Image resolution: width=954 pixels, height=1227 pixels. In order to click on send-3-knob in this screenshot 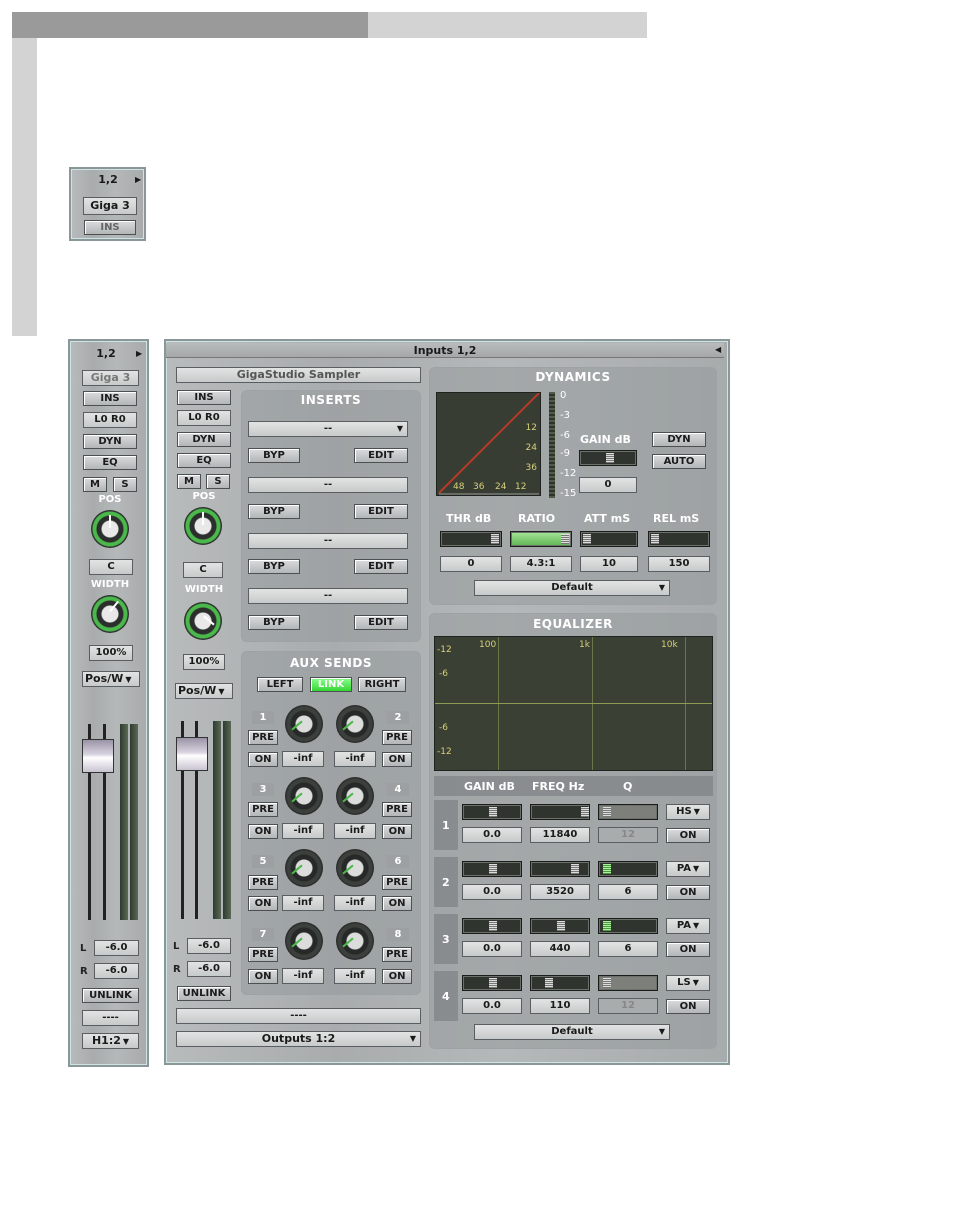, I will do `click(304, 796)`.